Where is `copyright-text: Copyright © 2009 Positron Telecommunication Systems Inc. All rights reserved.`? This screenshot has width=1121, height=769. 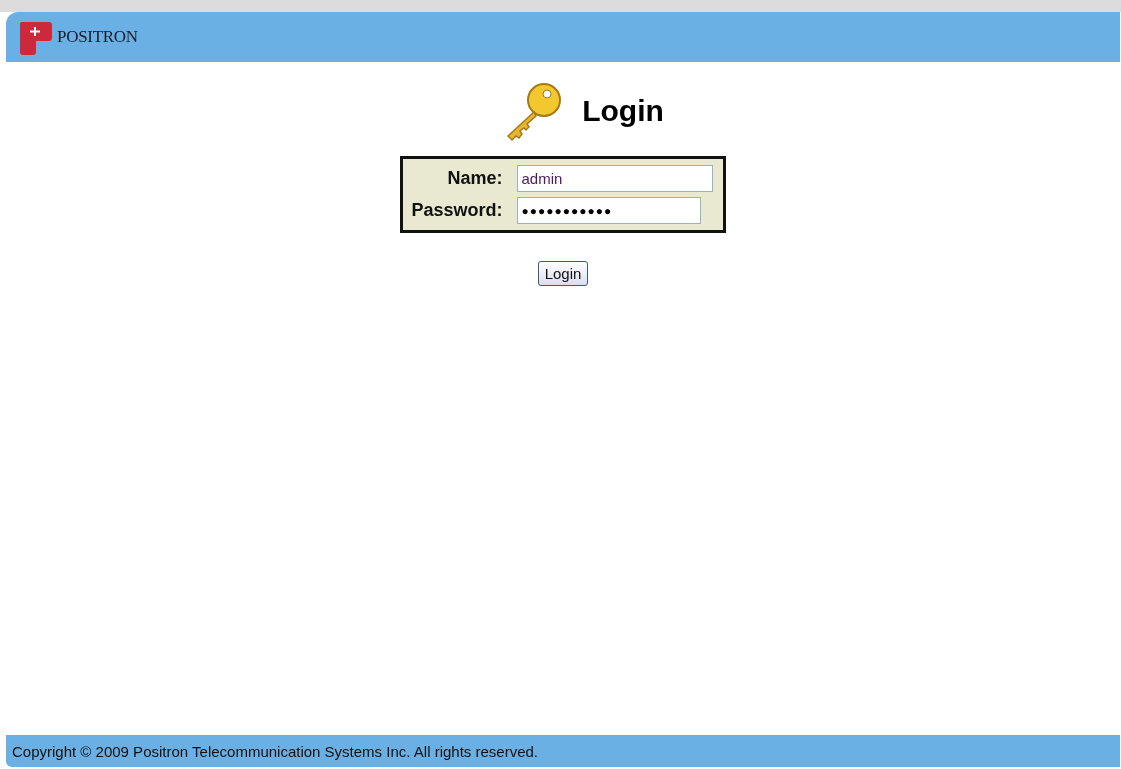 copyright-text: Copyright © 2009 Positron Telecommunication Systems Inc. All rights reserved. is located at coordinates (275, 751).